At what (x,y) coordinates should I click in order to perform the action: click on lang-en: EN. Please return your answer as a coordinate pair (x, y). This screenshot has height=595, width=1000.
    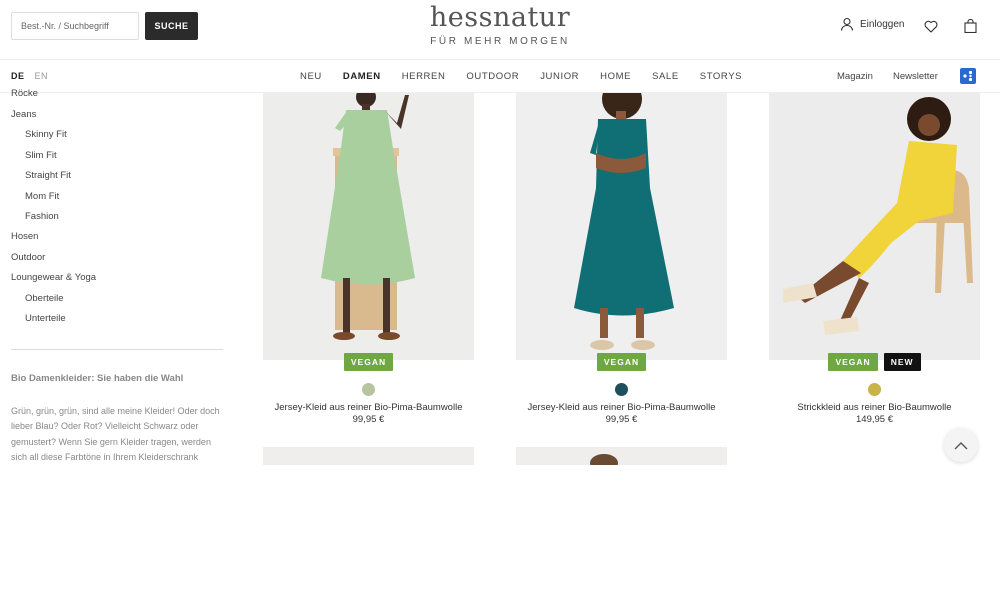
    Looking at the image, I should click on (42, 76).